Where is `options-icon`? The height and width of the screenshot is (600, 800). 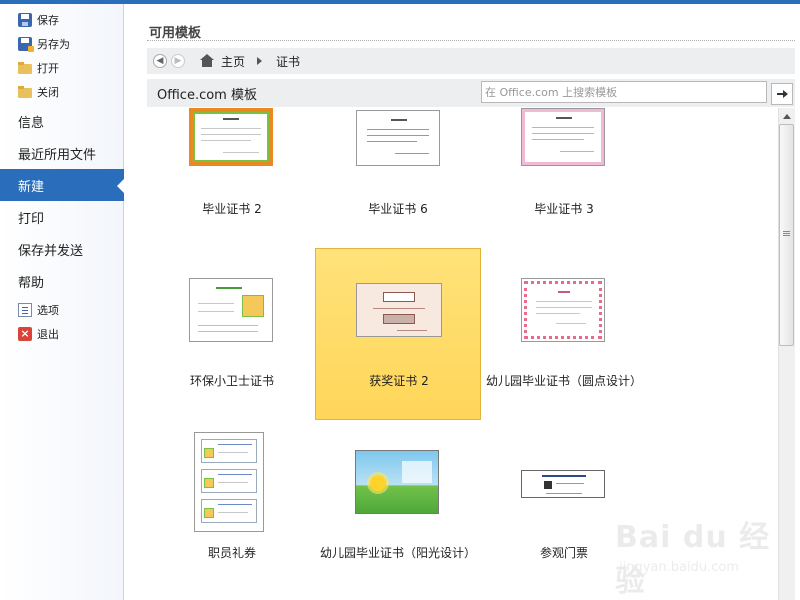
options-icon is located at coordinates (25, 310).